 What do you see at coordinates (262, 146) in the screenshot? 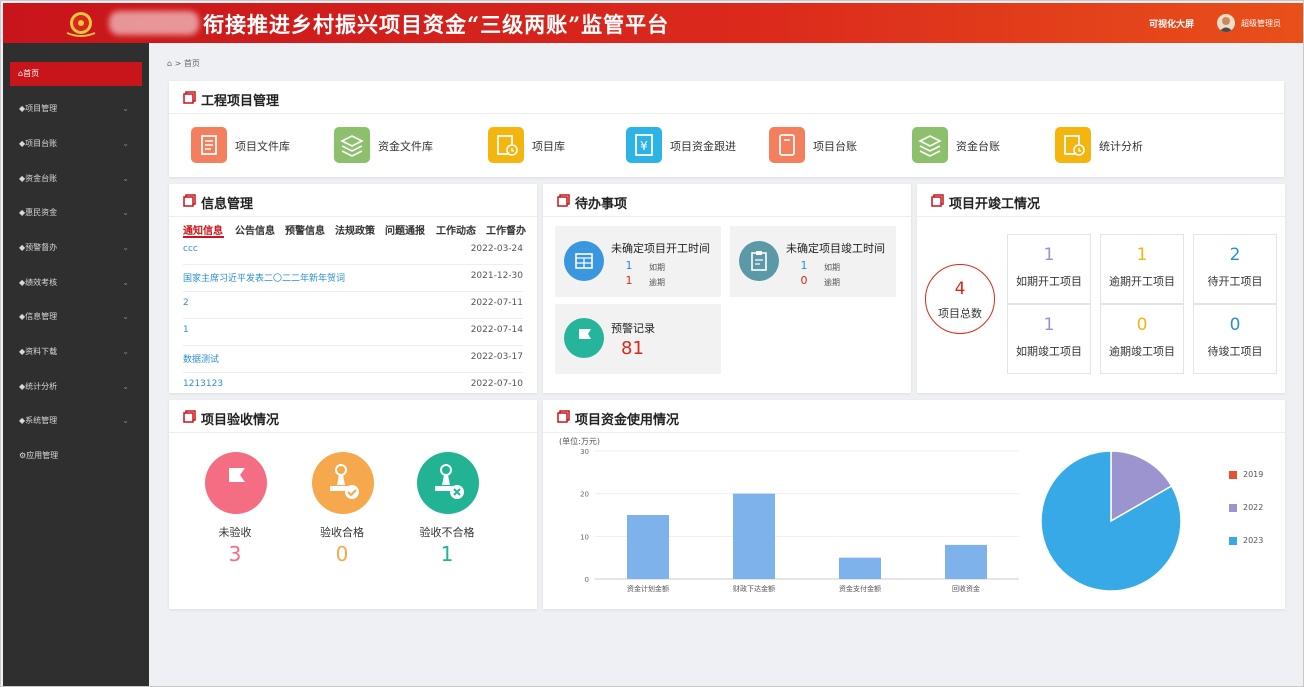
I see `module-label: 项目文件库` at bounding box center [262, 146].